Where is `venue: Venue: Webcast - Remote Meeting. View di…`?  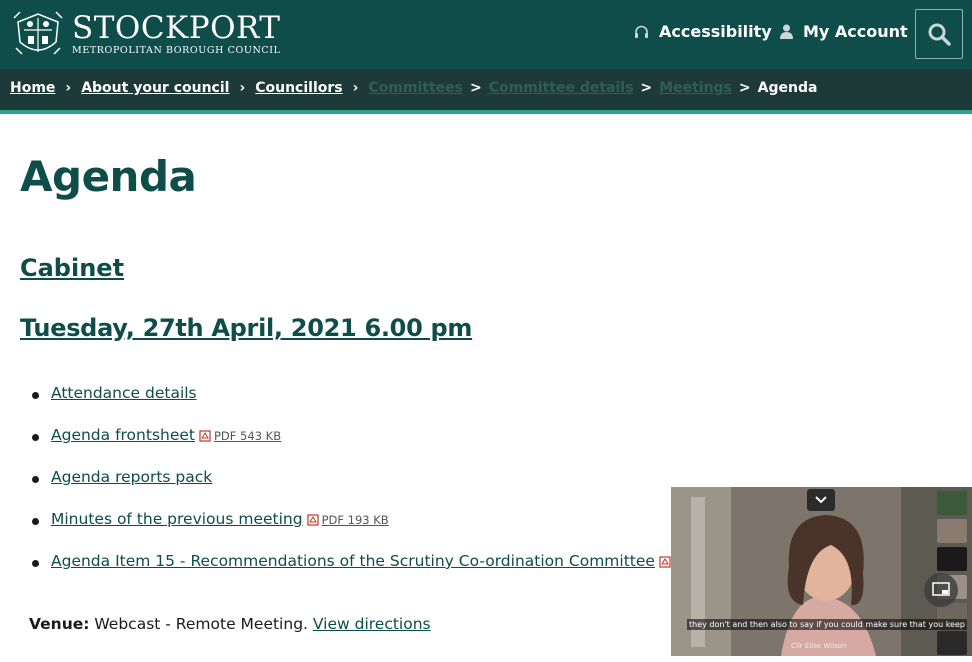
venue: Venue: Webcast - Remote Meeting. View di… is located at coordinates (230, 624).